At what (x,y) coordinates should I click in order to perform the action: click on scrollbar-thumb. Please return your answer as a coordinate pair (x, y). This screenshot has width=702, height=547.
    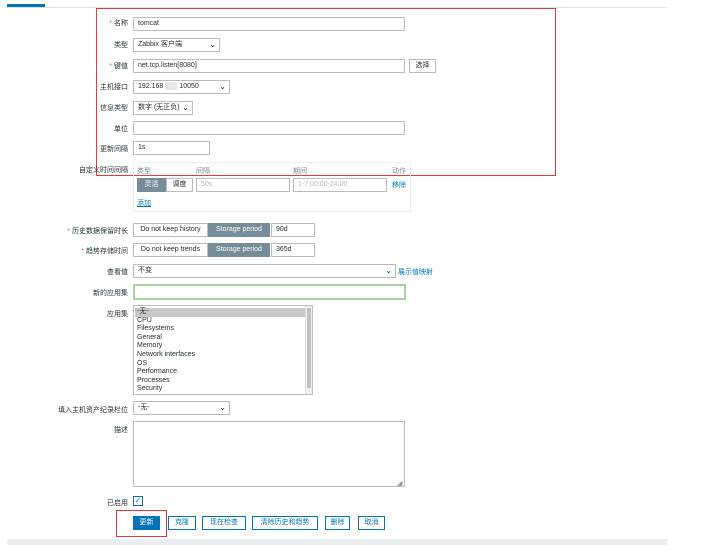
    Looking at the image, I should click on (309, 348).